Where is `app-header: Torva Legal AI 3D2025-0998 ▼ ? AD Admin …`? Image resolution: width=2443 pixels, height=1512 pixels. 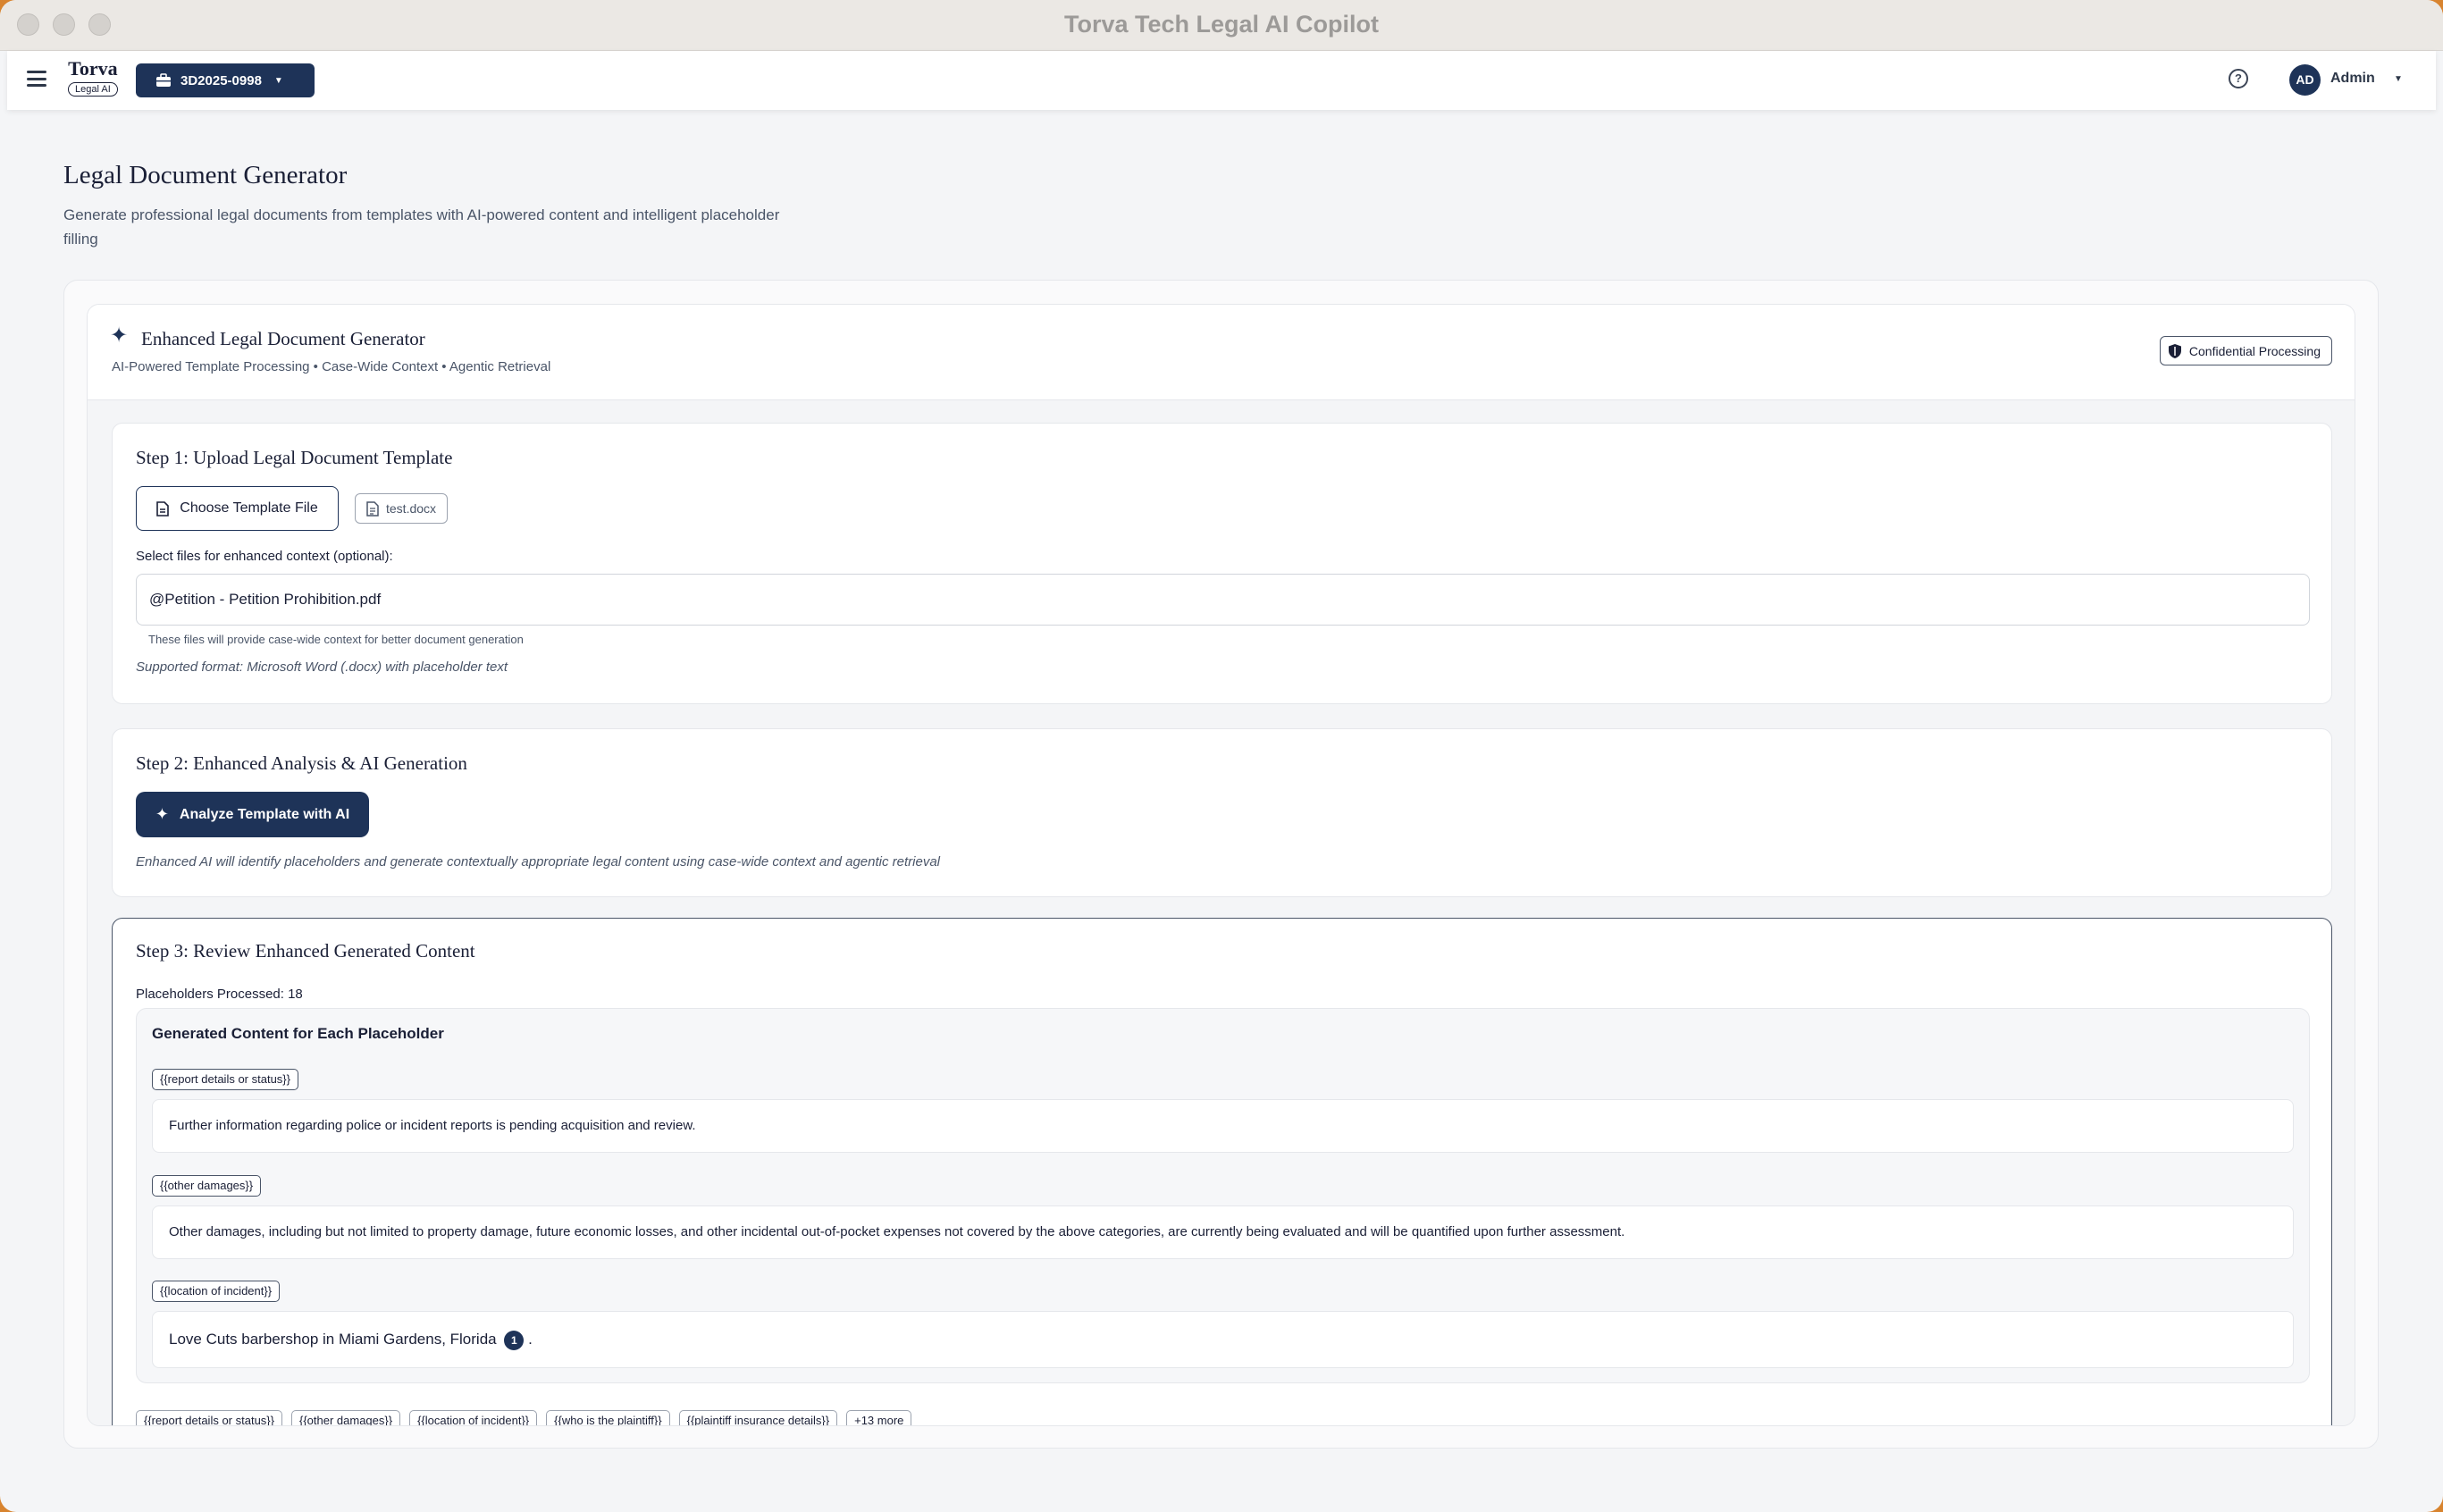
app-header: Torva Legal AI 3D2025-0998 ▼ ? AD Admin … is located at coordinates (1221, 80).